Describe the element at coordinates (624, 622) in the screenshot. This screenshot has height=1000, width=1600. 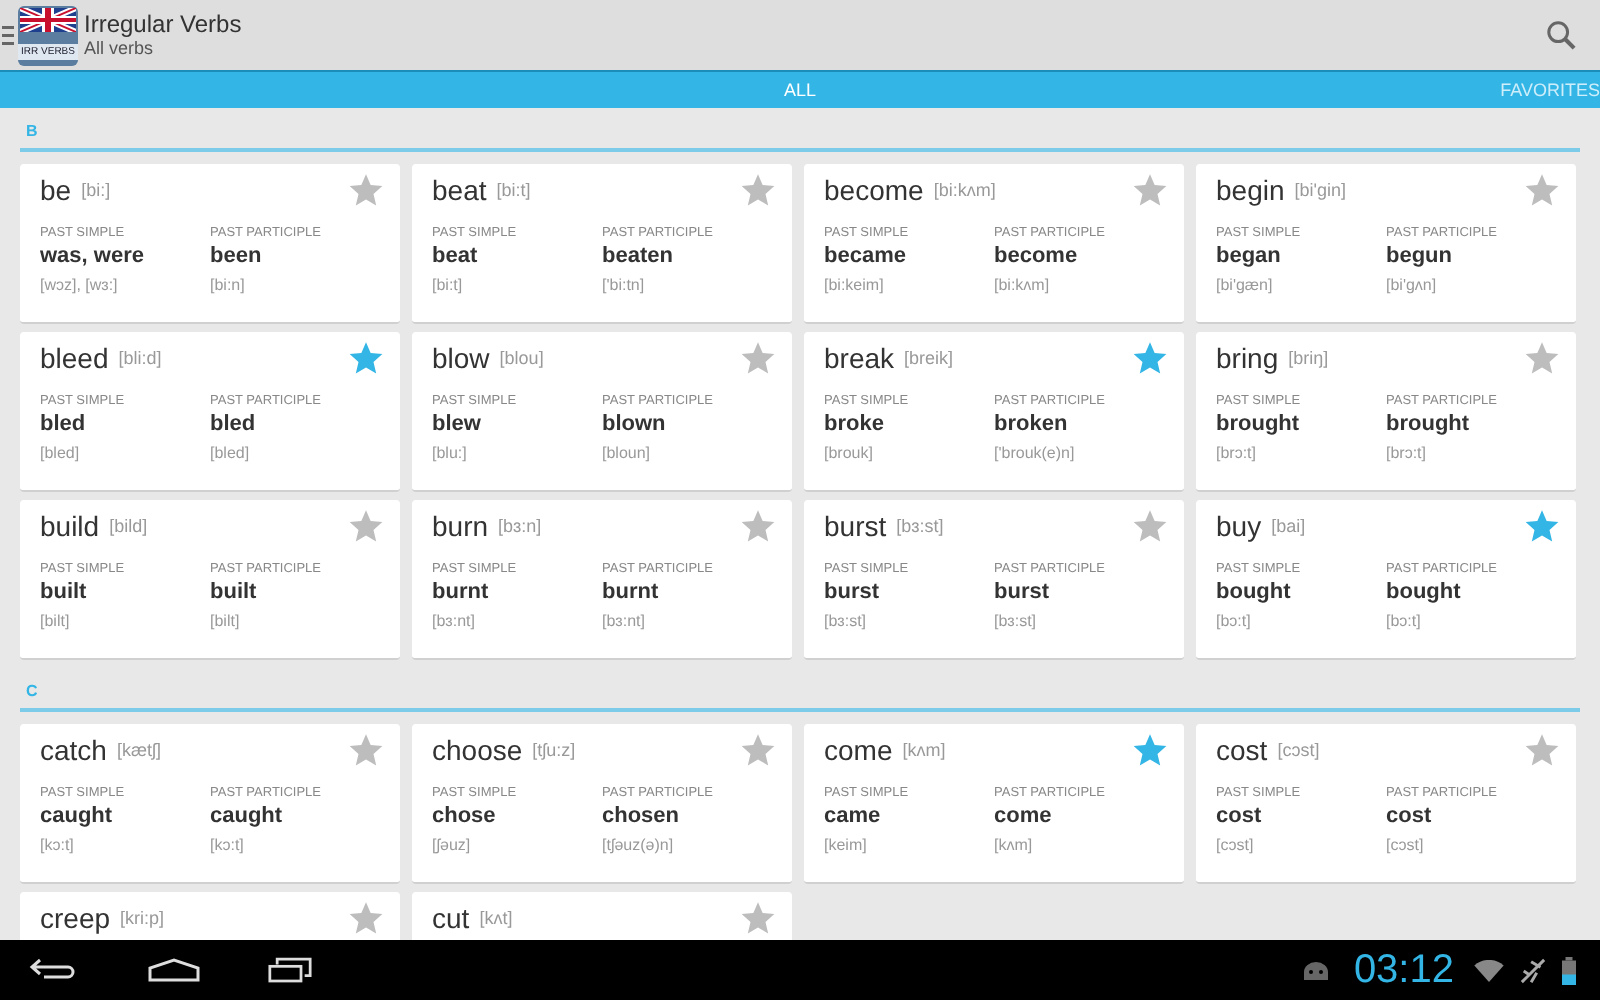
I see `past-participle-phonetic: [bɜ:nt]` at that location.